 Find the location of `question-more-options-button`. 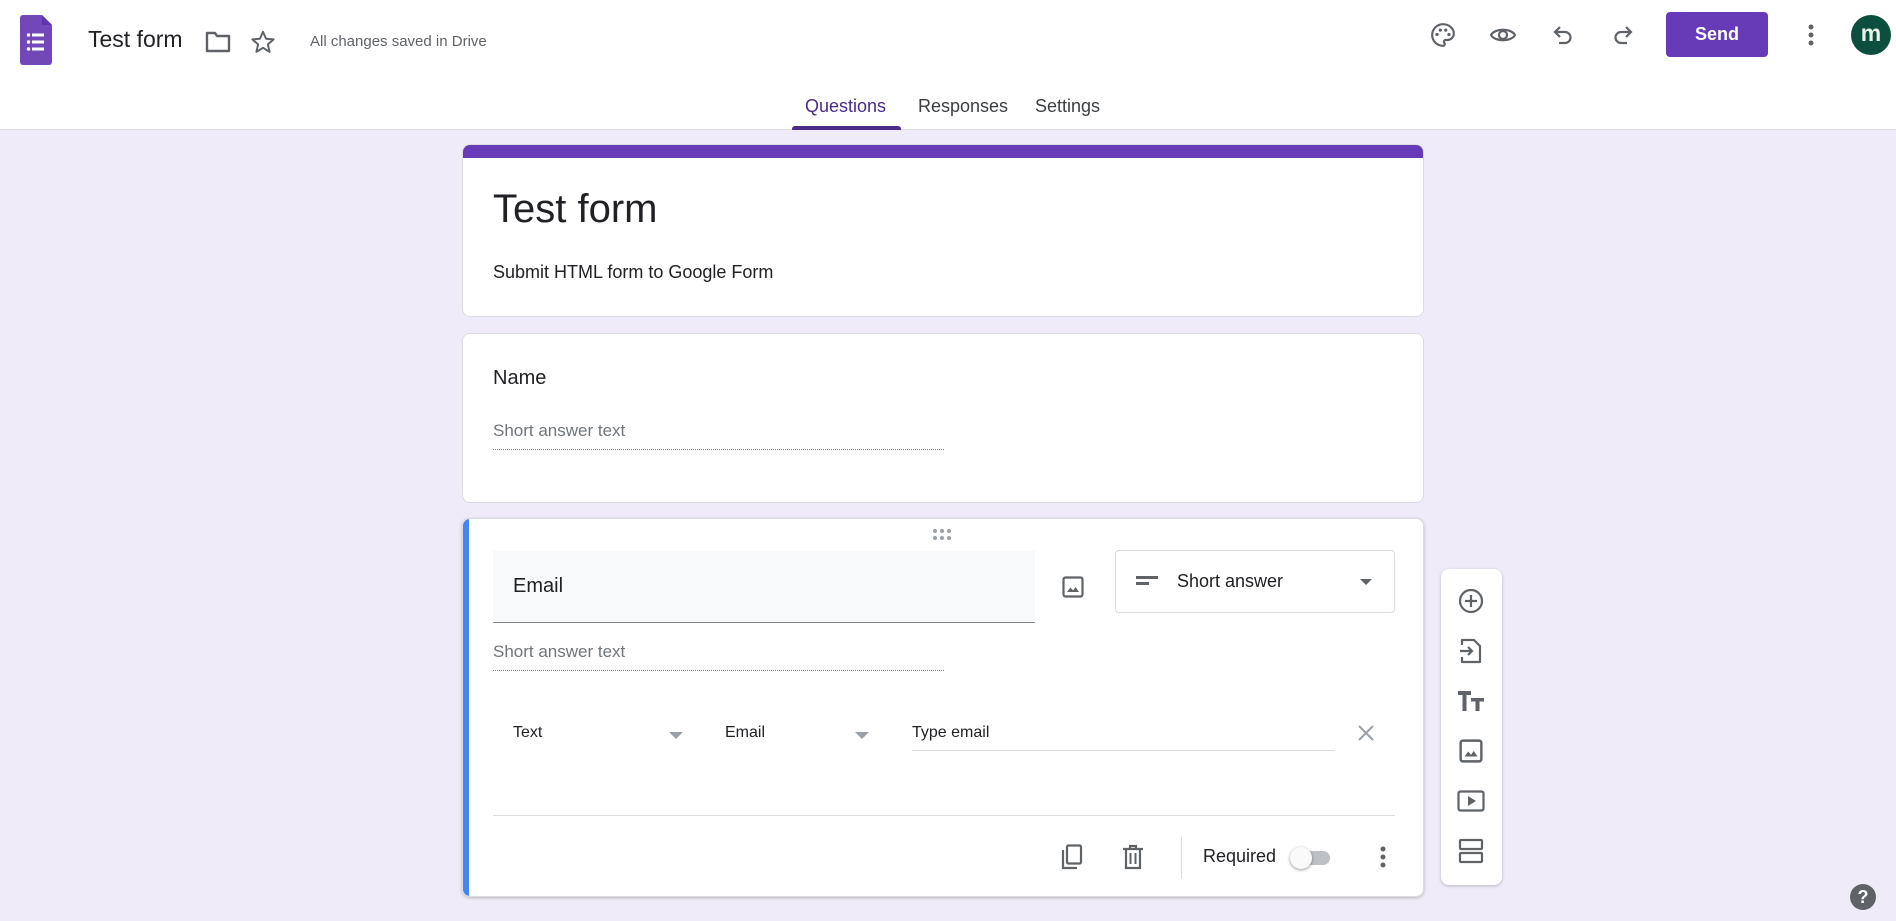

question-more-options-button is located at coordinates (1383, 857).